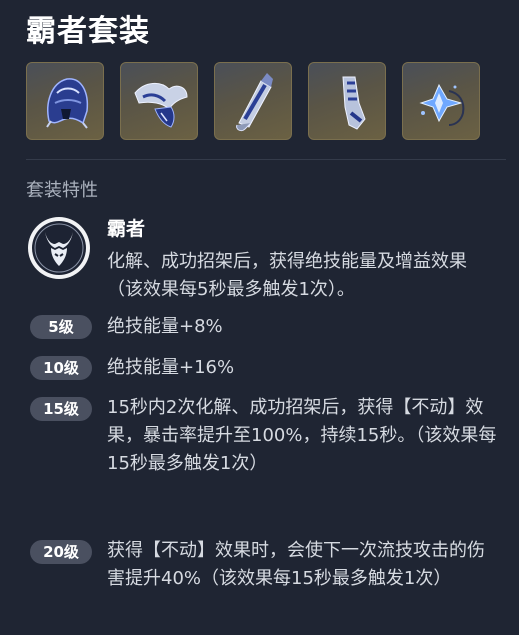 Image resolution: width=519 pixels, height=635 pixels. I want to click on gear-slot-helmet, so click(65, 101).